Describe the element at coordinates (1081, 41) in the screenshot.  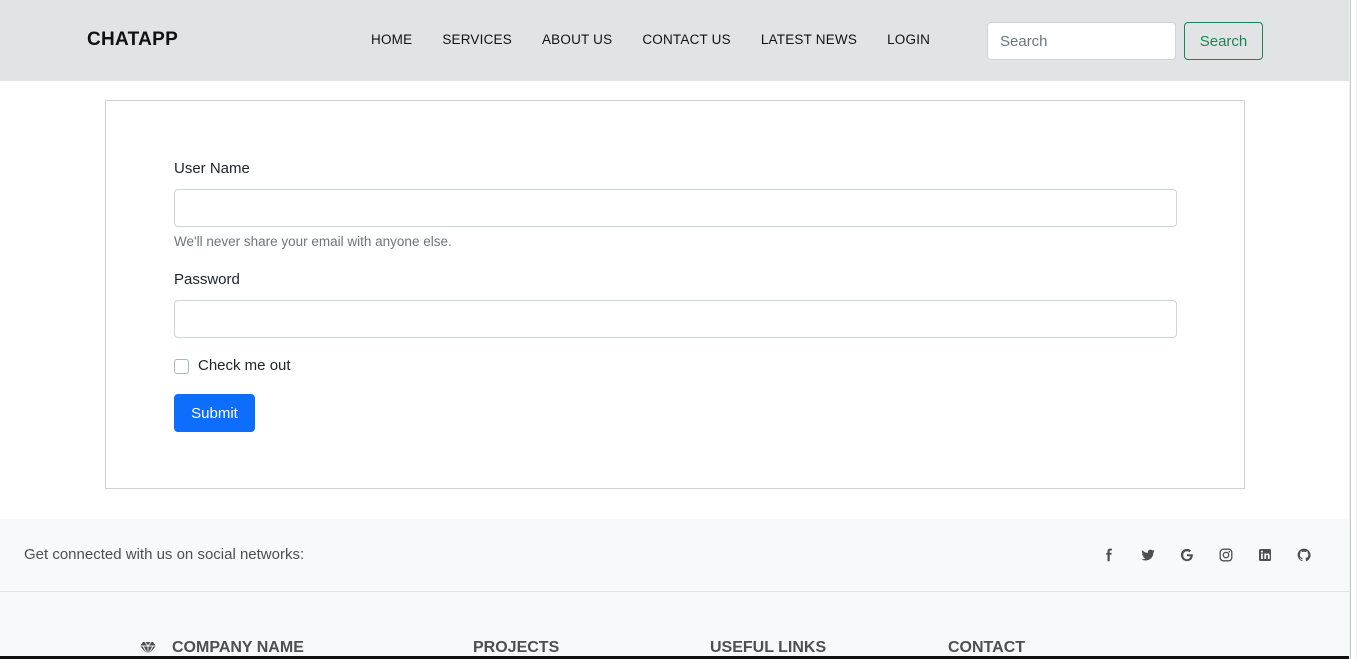
I see `search-input` at that location.